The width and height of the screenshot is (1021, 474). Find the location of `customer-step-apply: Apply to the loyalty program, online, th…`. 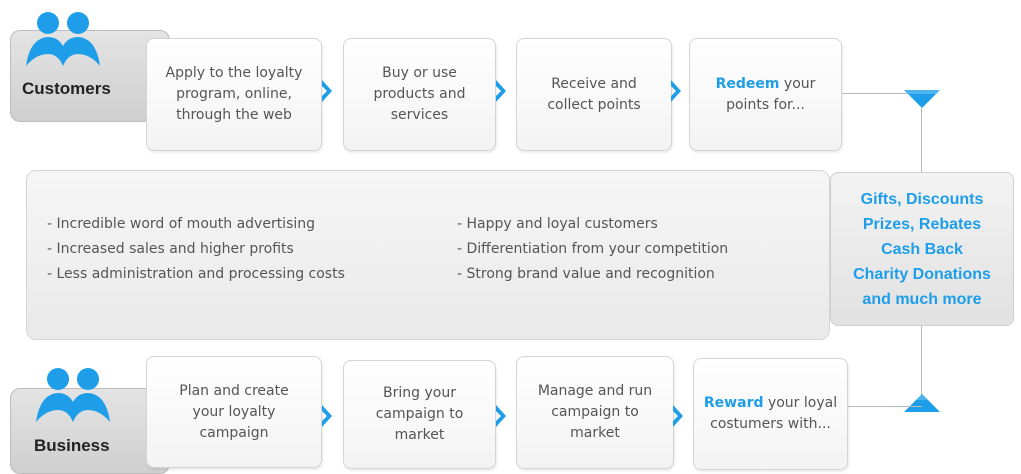

customer-step-apply: Apply to the loyalty program, online, th… is located at coordinates (234, 94).